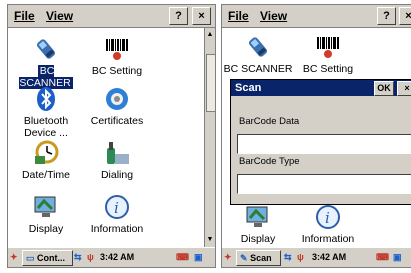 Image resolution: width=411 pixels, height=273 pixels. What do you see at coordinates (46, 153) in the screenshot?
I see `clock-icon` at bounding box center [46, 153].